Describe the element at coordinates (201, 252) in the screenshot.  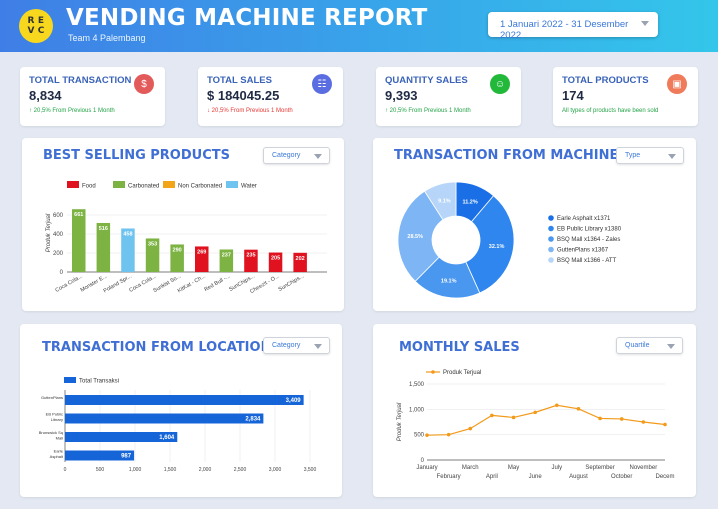
I see `bar-value-label: 269` at that location.